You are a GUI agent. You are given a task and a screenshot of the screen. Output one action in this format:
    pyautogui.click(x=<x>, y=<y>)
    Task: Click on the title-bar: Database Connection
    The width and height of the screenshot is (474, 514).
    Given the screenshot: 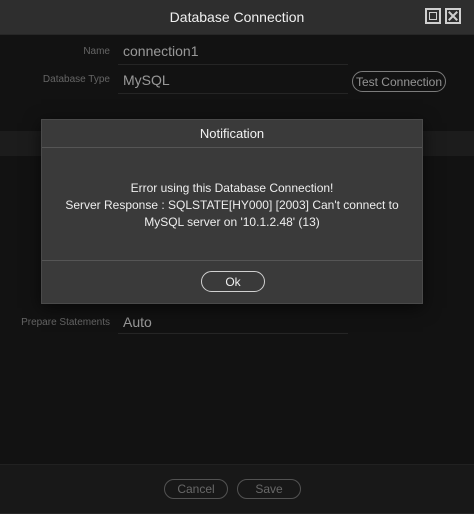 What is the action you would take?
    pyautogui.click(x=237, y=17)
    